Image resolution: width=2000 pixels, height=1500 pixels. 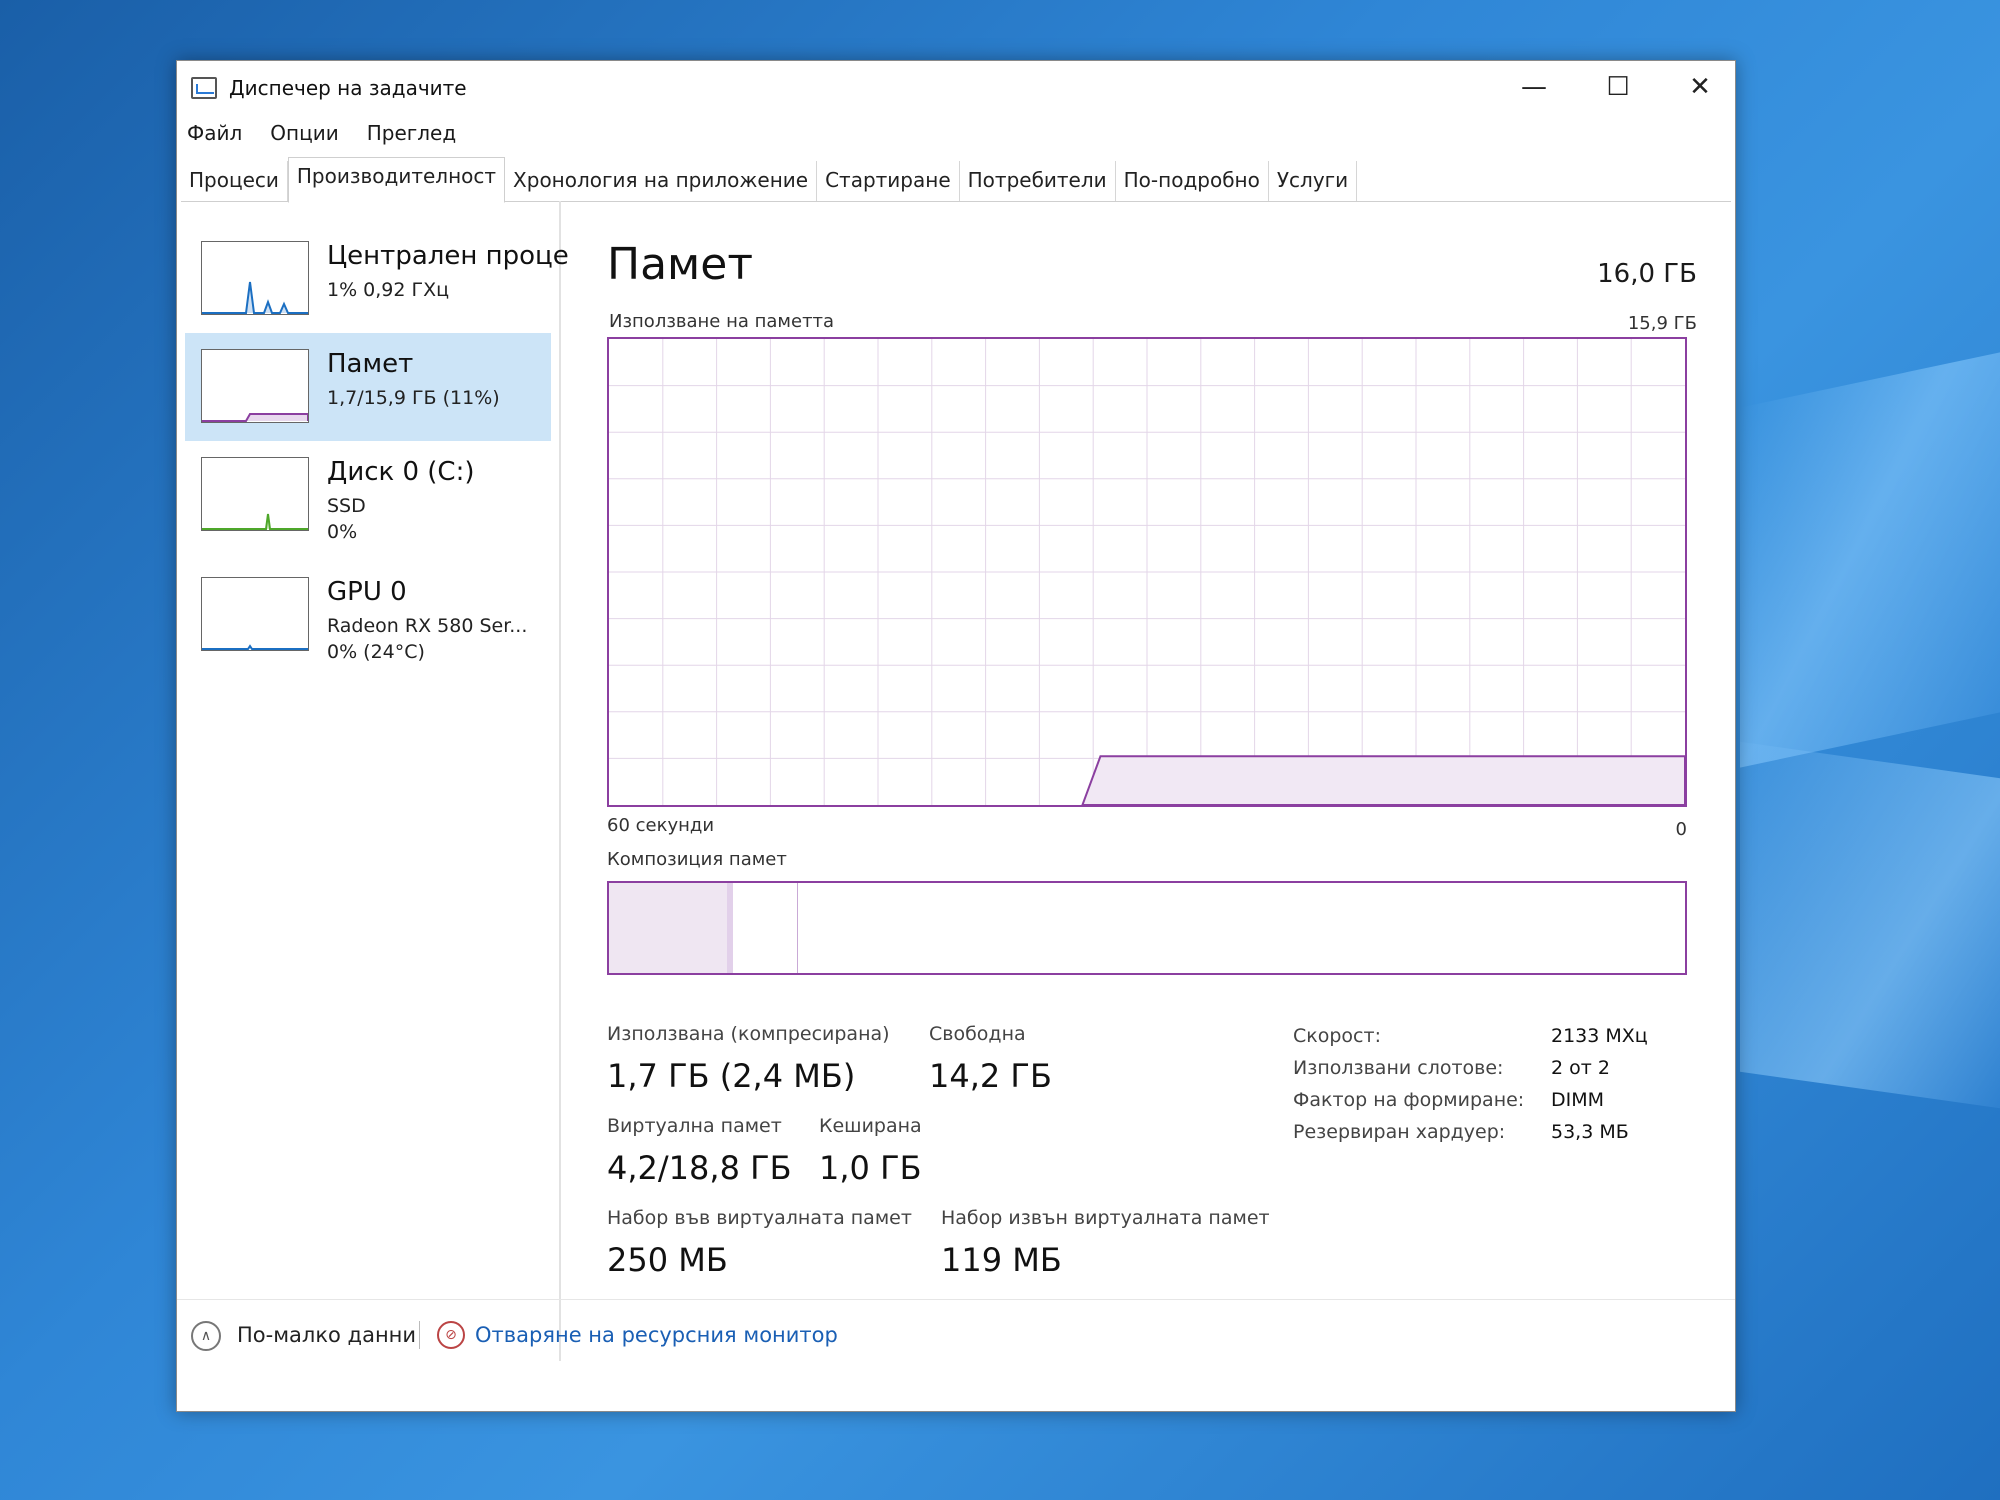 I want to click on window-title: Диспечер на задачите, so click(x=348, y=88).